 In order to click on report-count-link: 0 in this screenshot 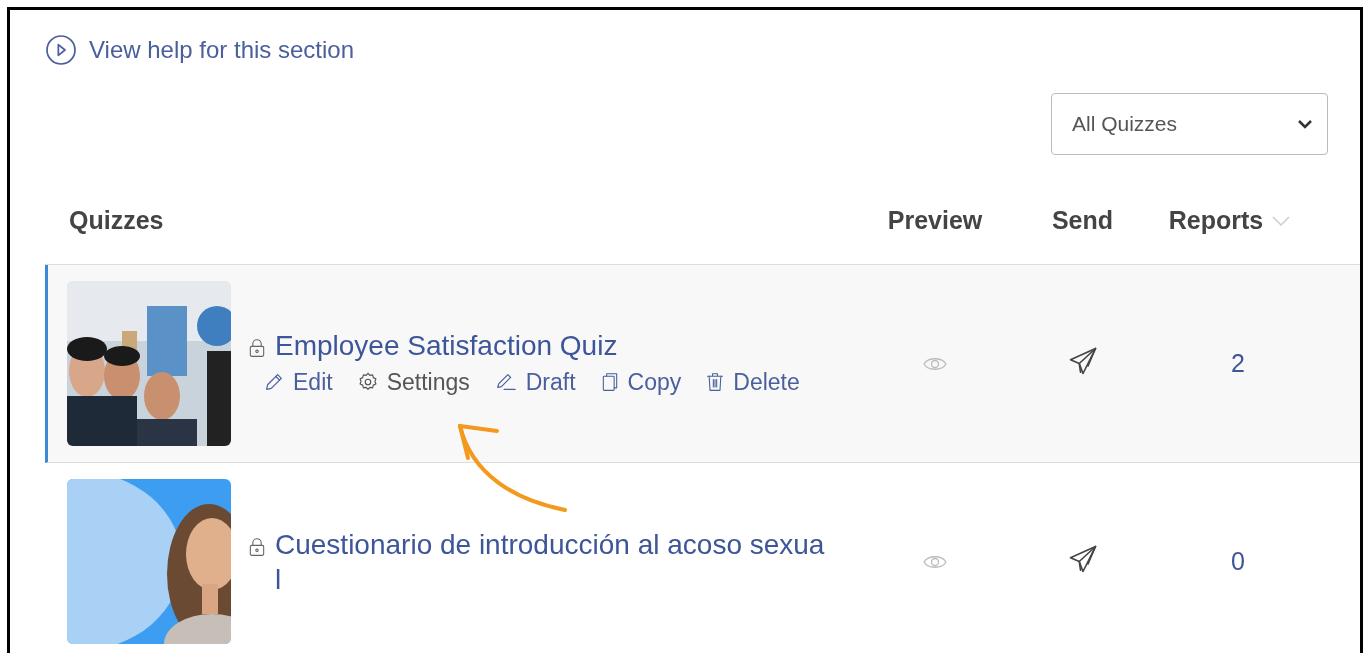, I will do `click(1238, 561)`.